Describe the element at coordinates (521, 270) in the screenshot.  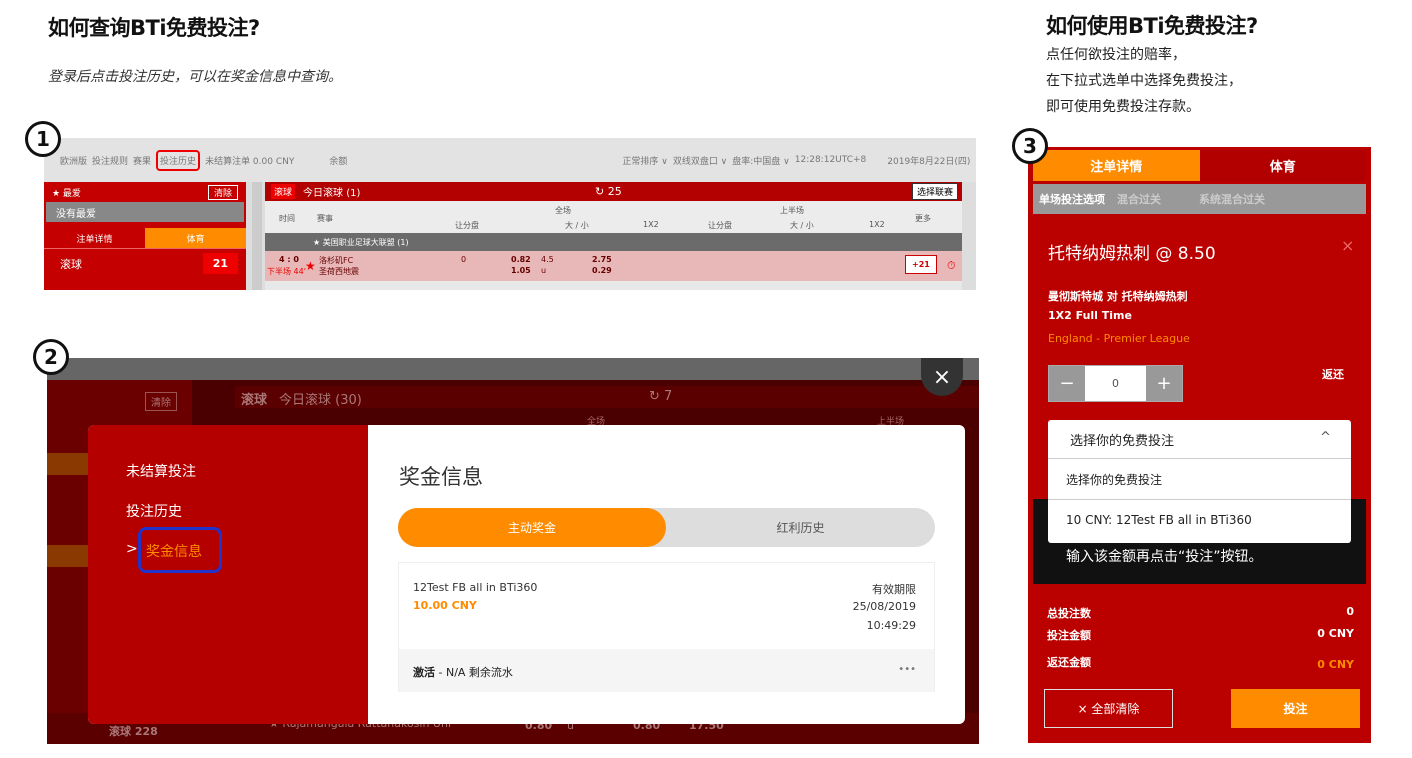
I see `odd: 1.05` at that location.